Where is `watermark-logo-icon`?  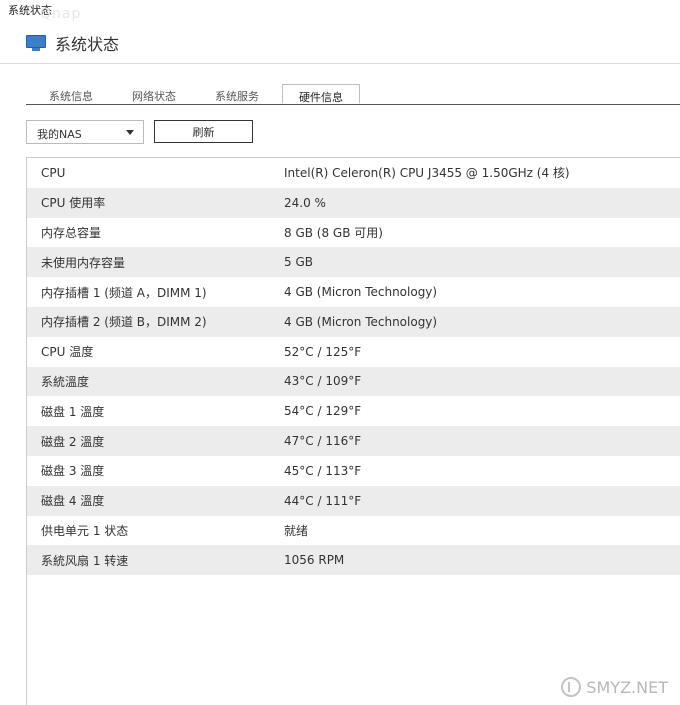 watermark-logo-icon is located at coordinates (571, 687).